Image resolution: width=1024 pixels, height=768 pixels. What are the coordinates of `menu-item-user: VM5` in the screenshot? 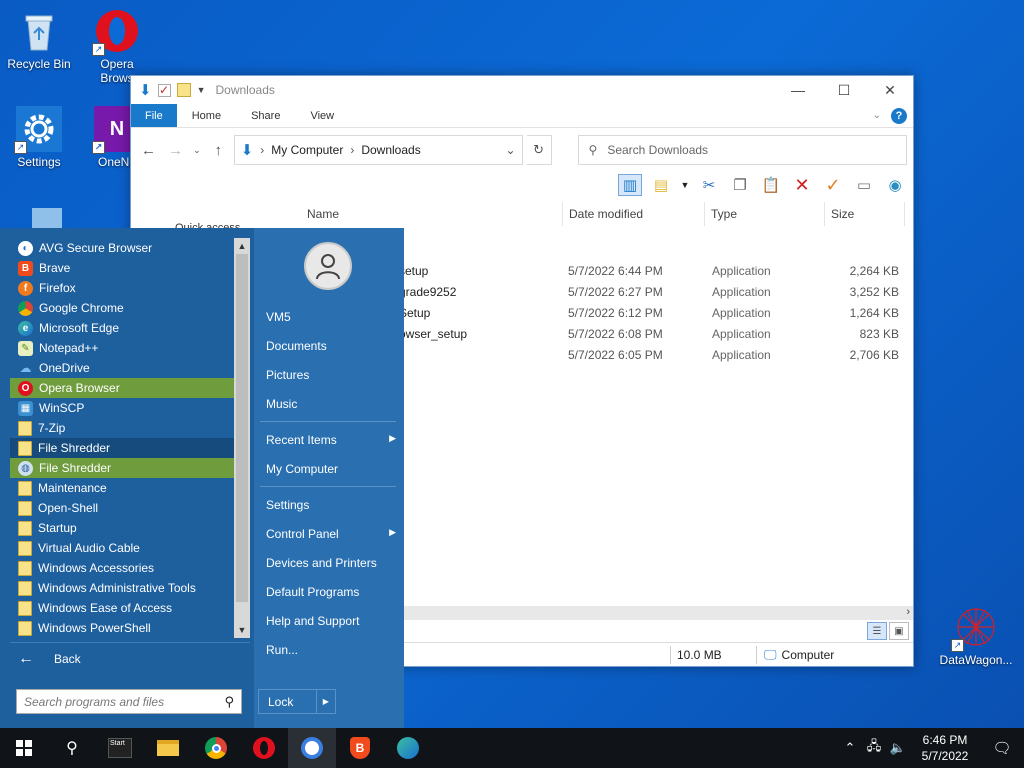 It's located at (331, 317).